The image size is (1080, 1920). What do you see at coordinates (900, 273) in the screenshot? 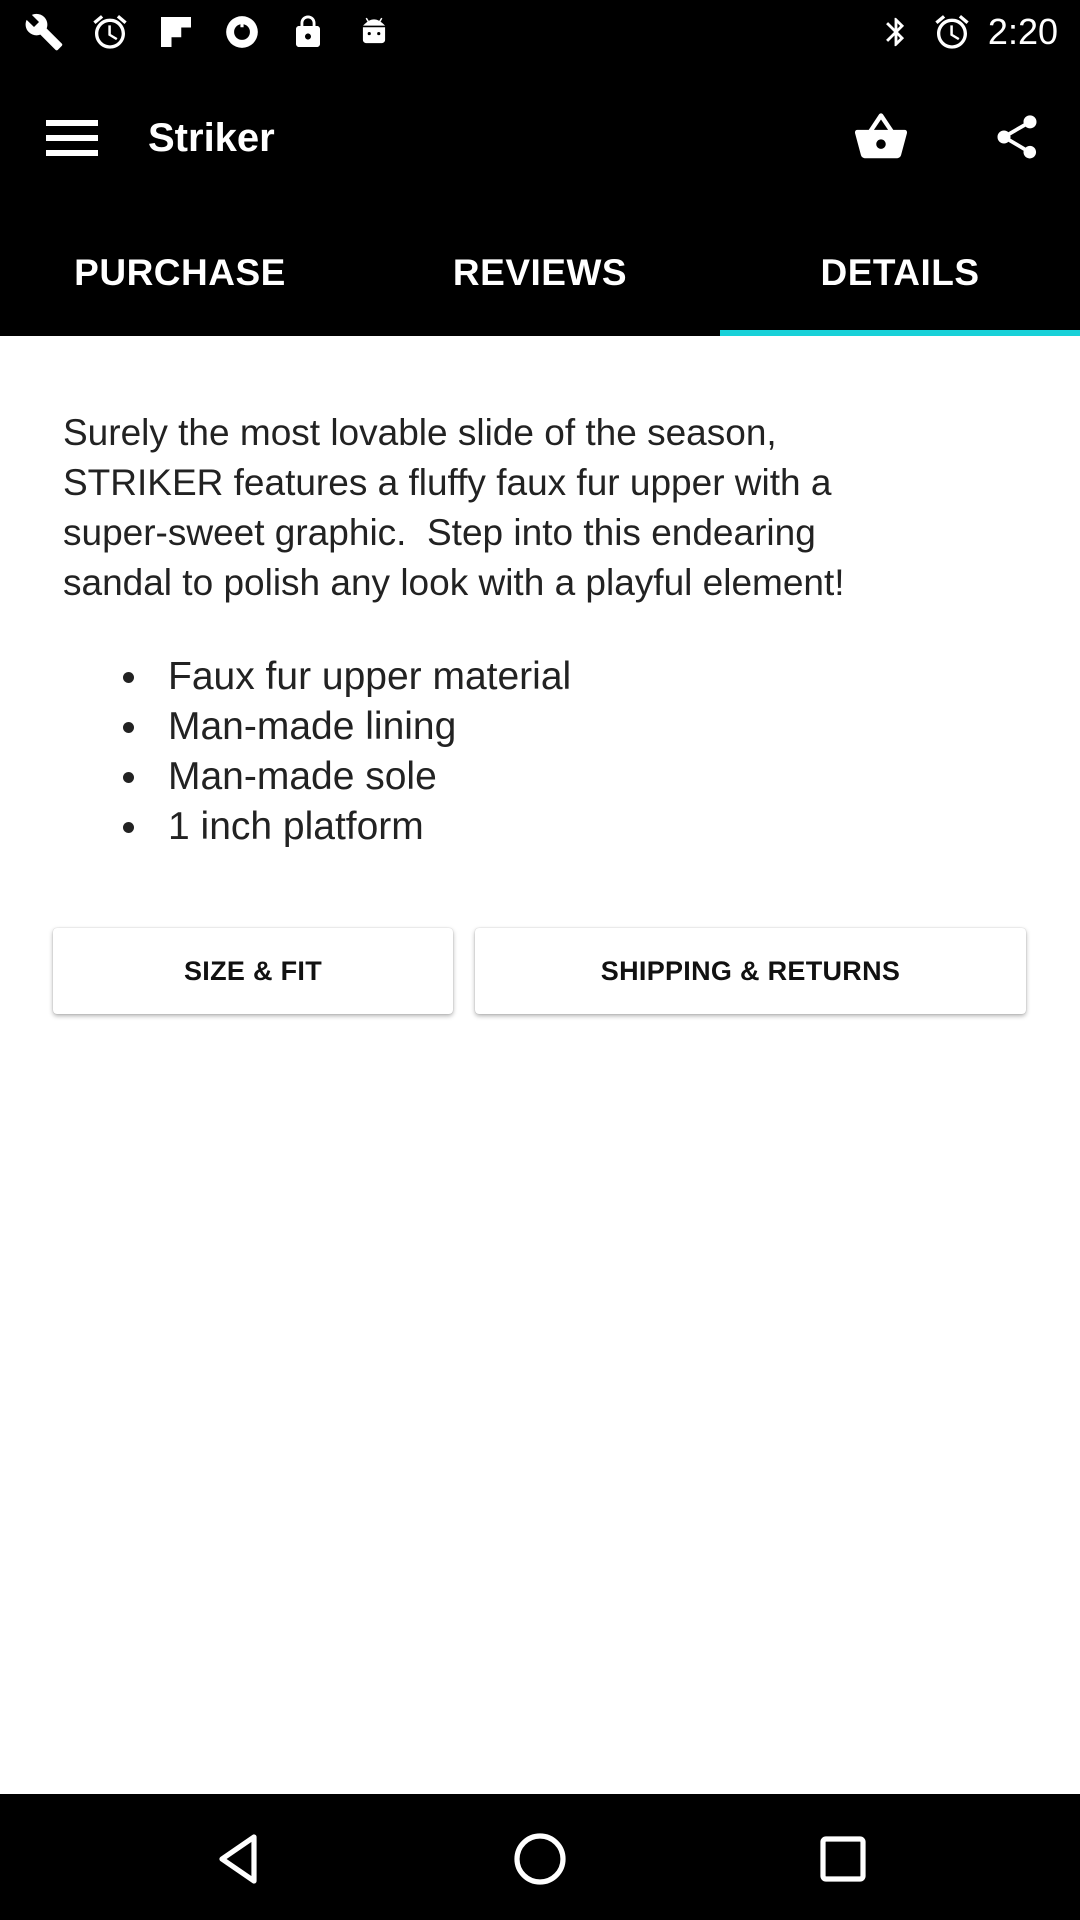
I see `tab-details: DETAILS` at bounding box center [900, 273].